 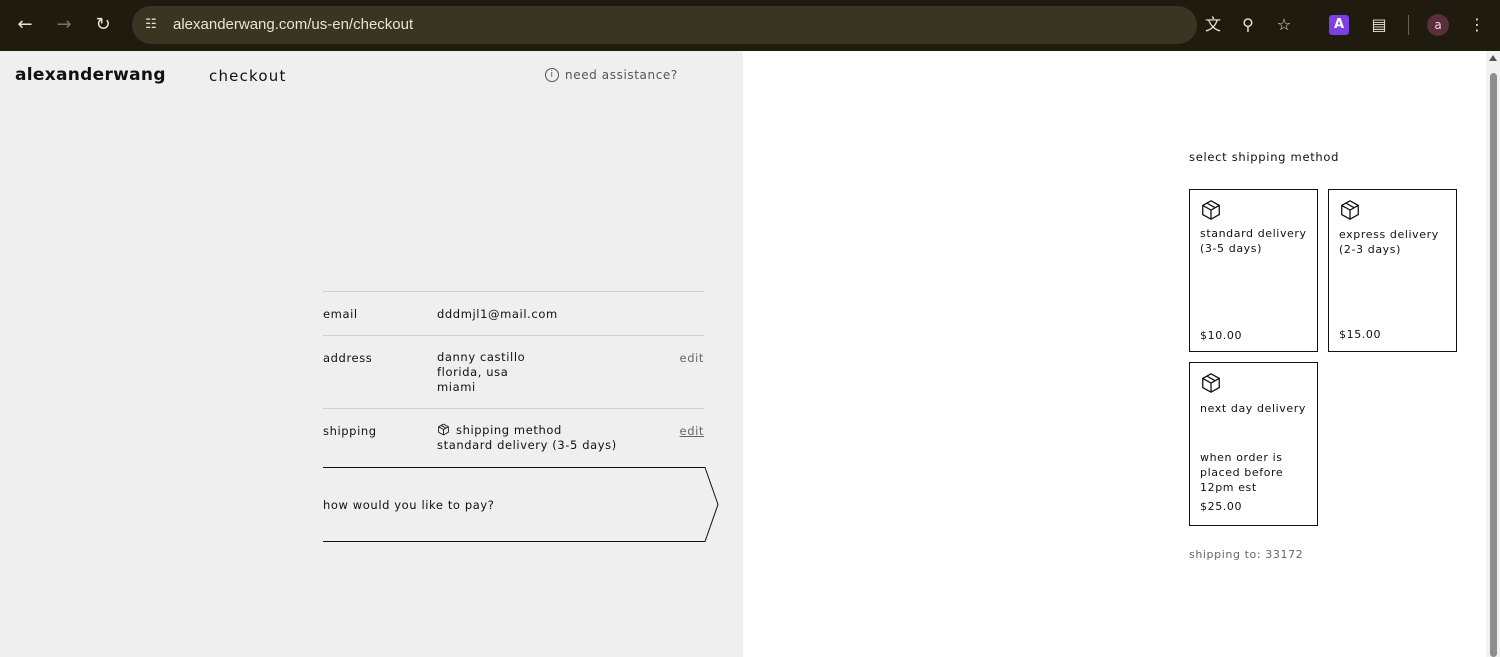 I want to click on address-bar: ☷ alexanderwang.com/us-en/checkout, so click(x=664, y=25).